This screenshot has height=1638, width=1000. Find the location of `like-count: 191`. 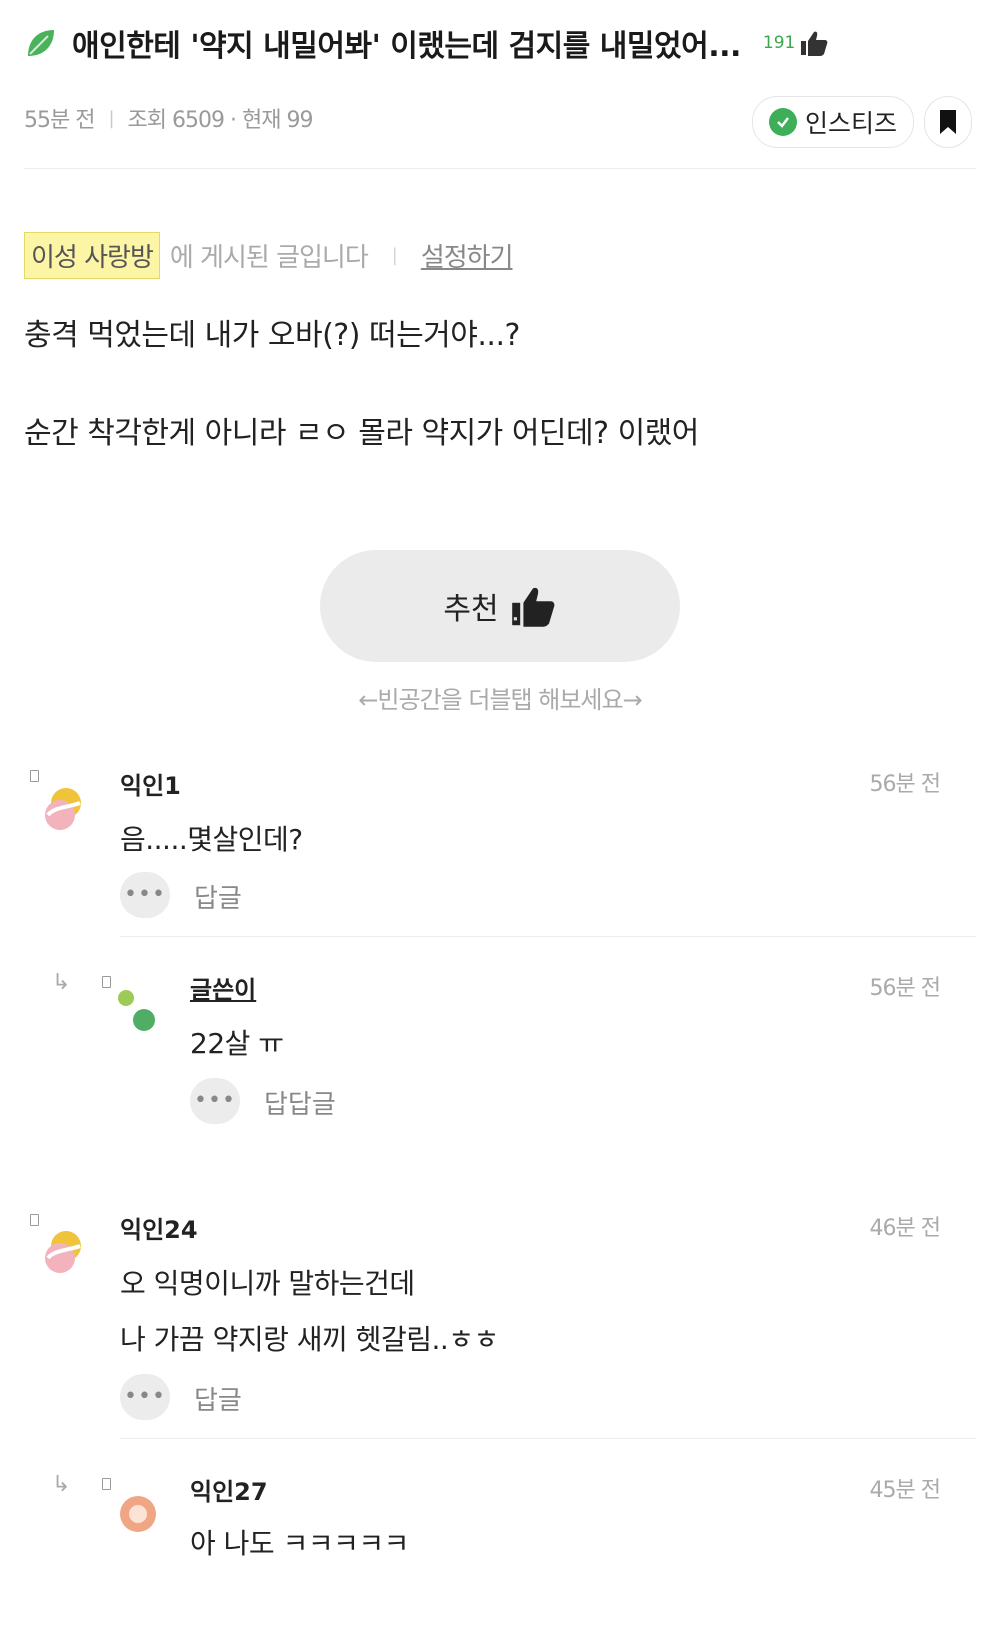

like-count: 191 is located at coordinates (779, 43).